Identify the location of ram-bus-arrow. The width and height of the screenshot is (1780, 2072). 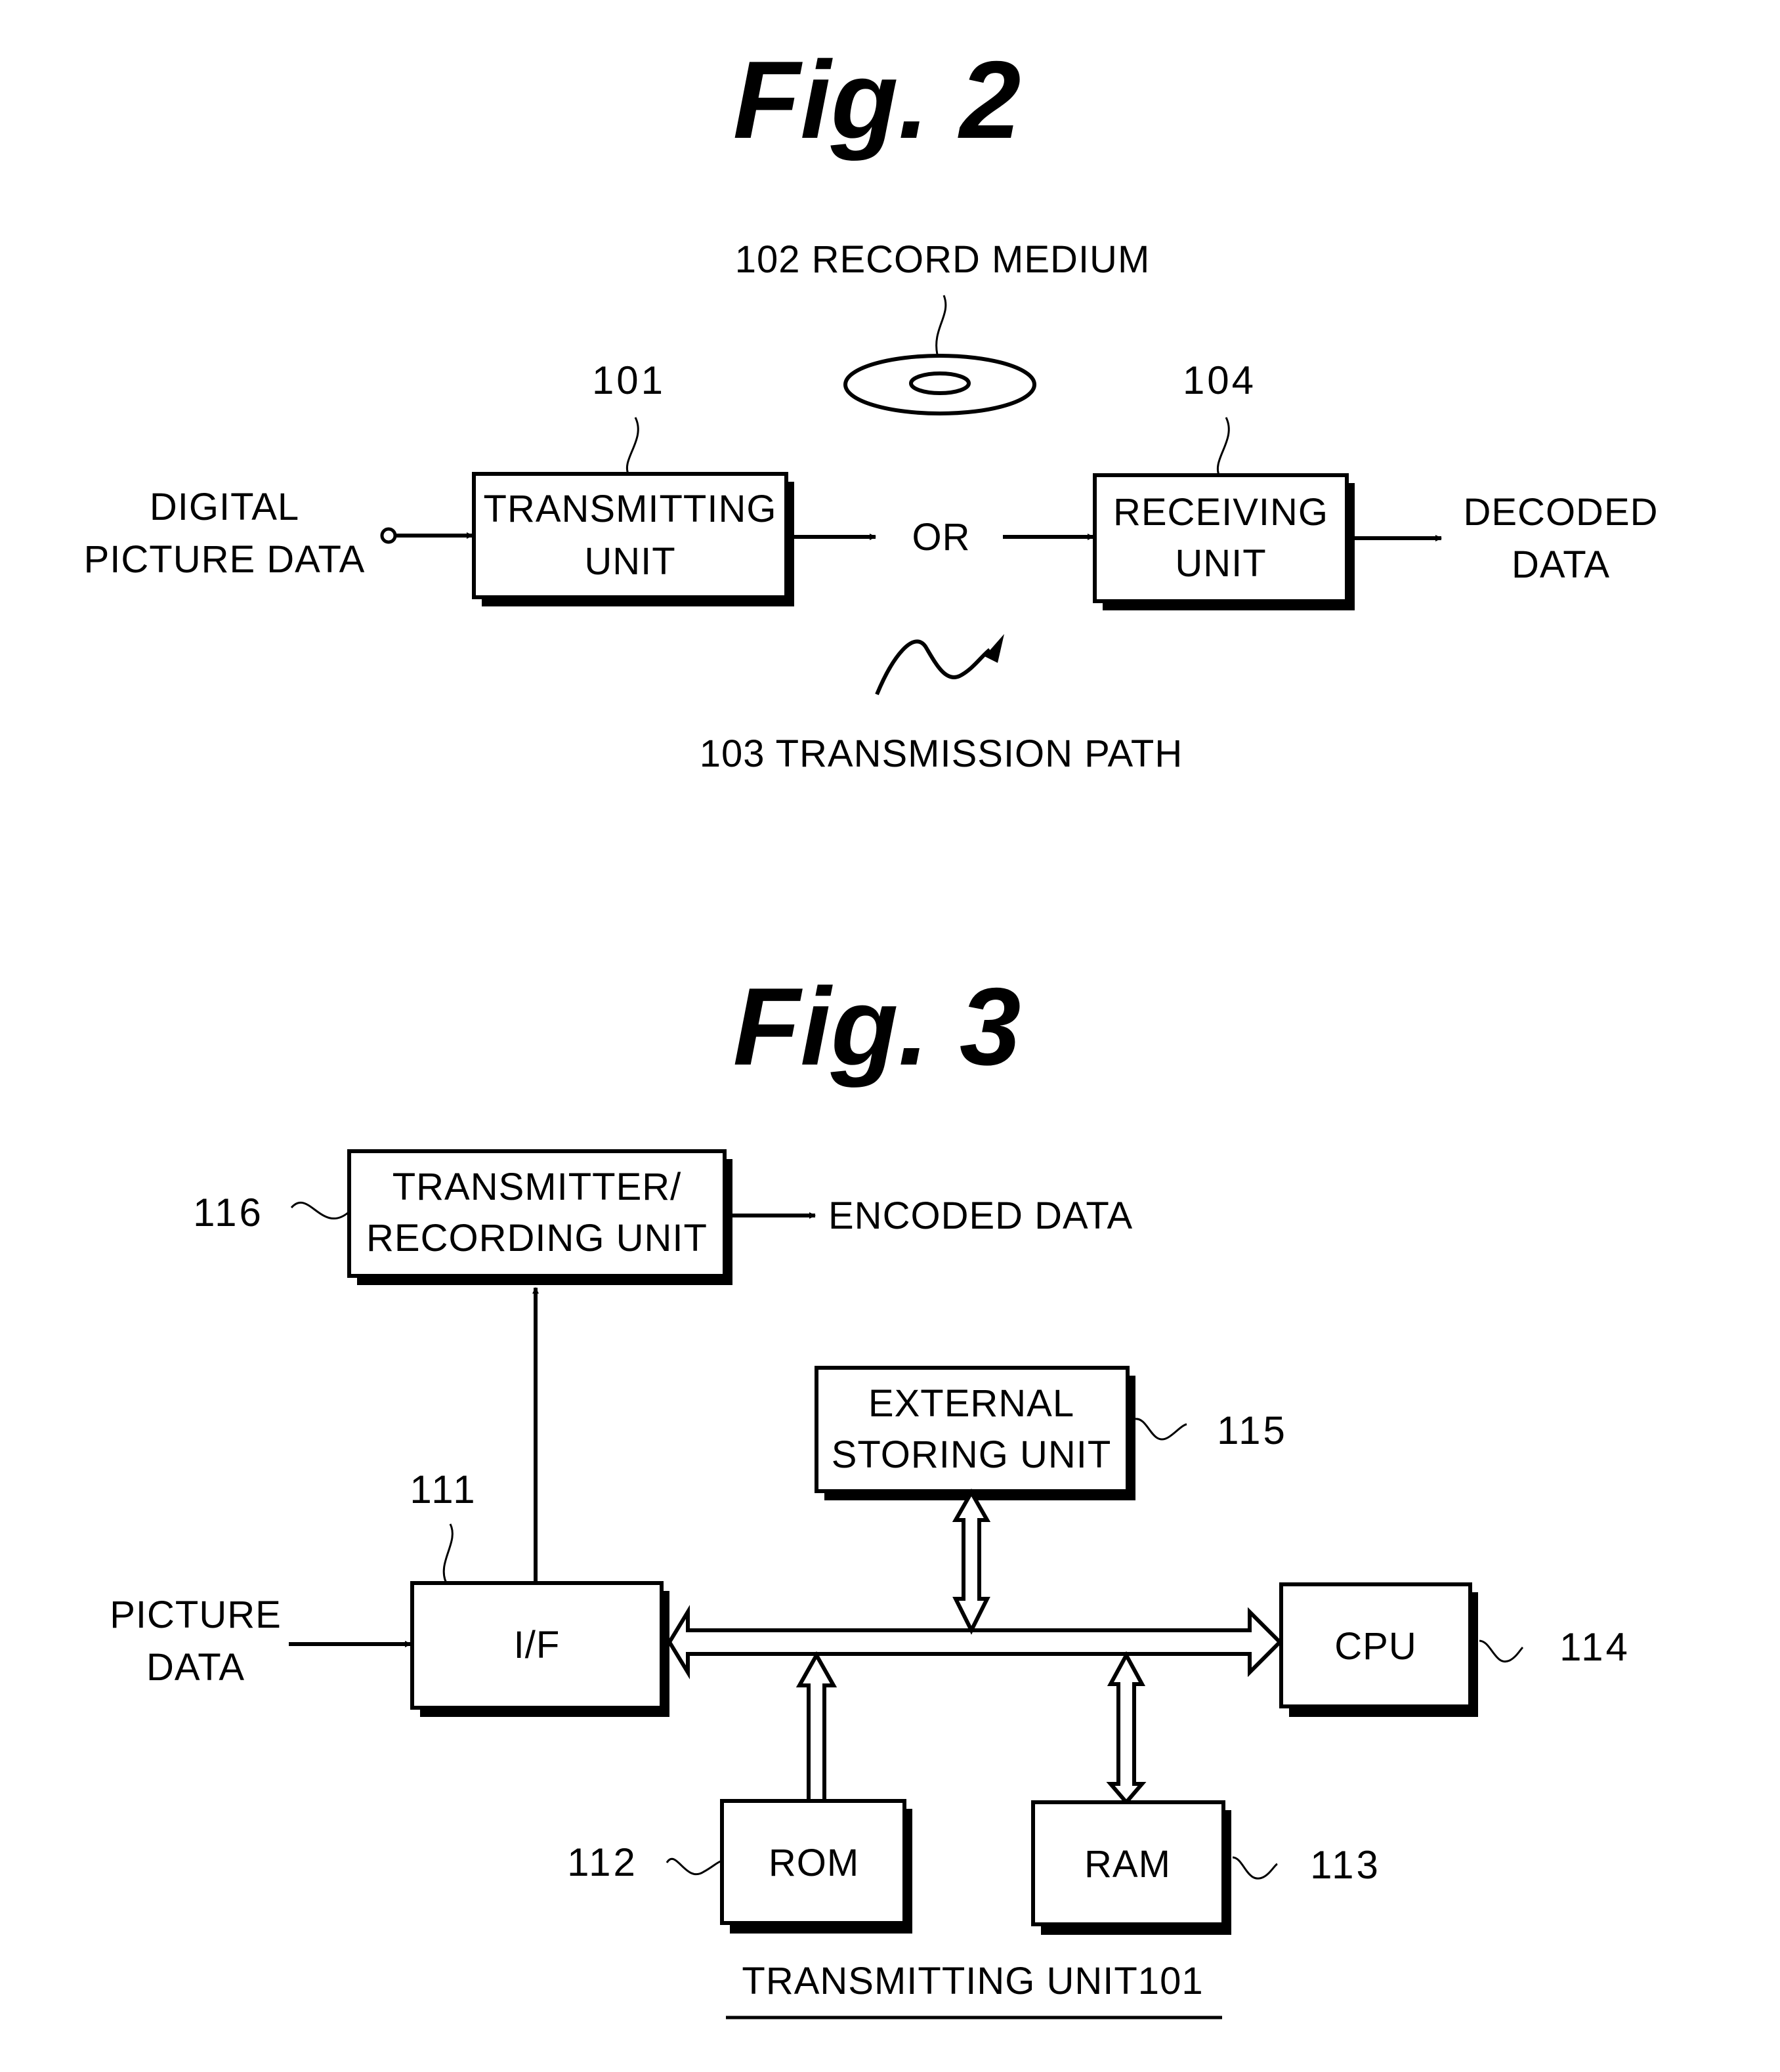
(1126, 1728).